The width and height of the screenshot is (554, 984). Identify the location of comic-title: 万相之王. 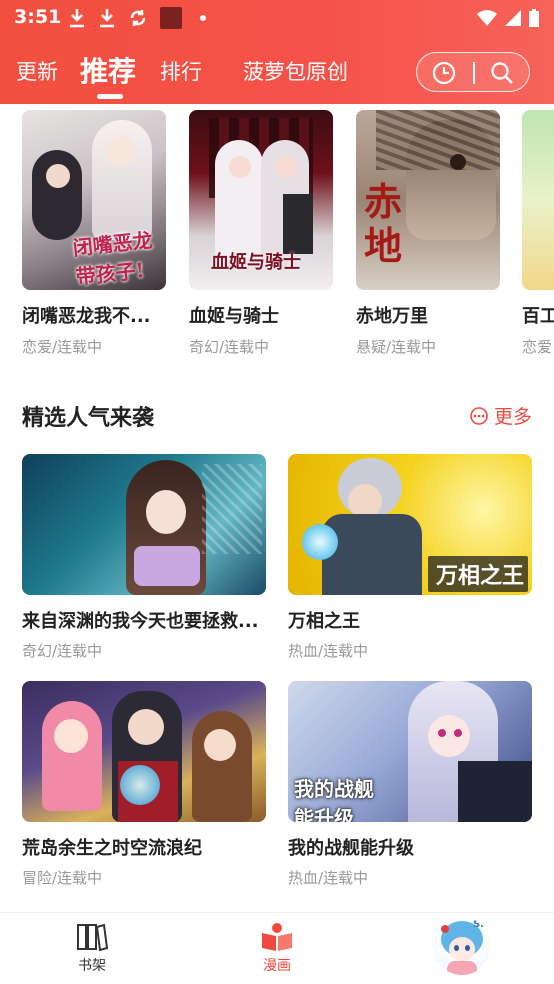
(324, 621).